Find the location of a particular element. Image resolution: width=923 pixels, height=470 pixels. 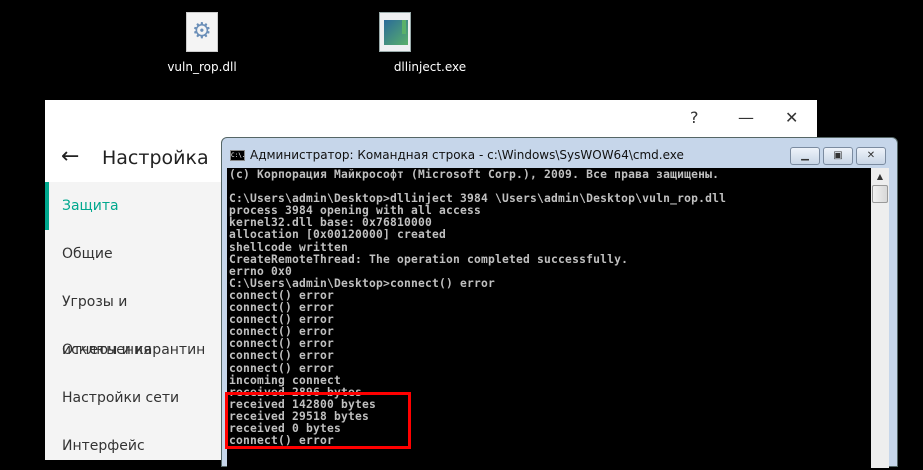

sidebar-item-network: Настройки сети is located at coordinates (133, 398).